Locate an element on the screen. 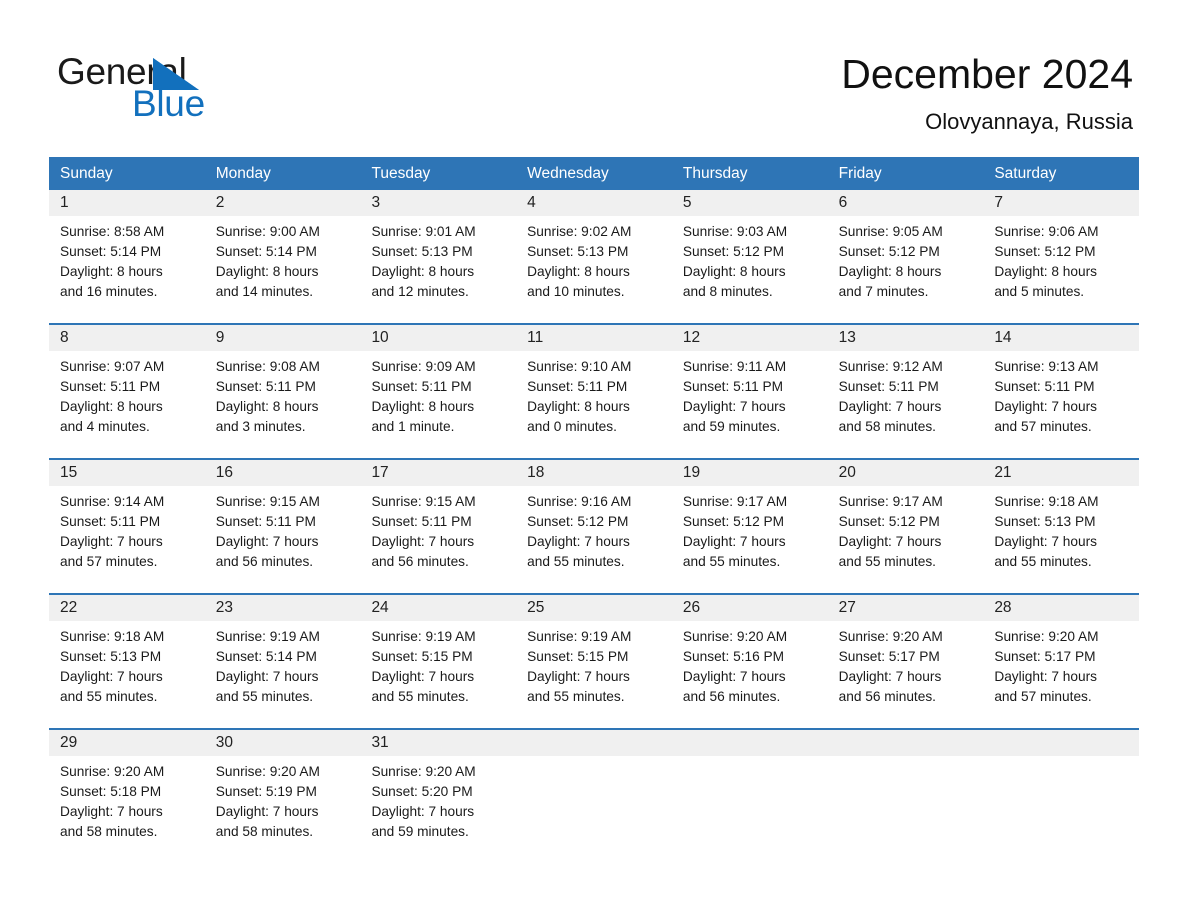 Image resolution: width=1188 pixels, height=918 pixels. daylight-text-line2: and 1 minute. is located at coordinates (413, 426).